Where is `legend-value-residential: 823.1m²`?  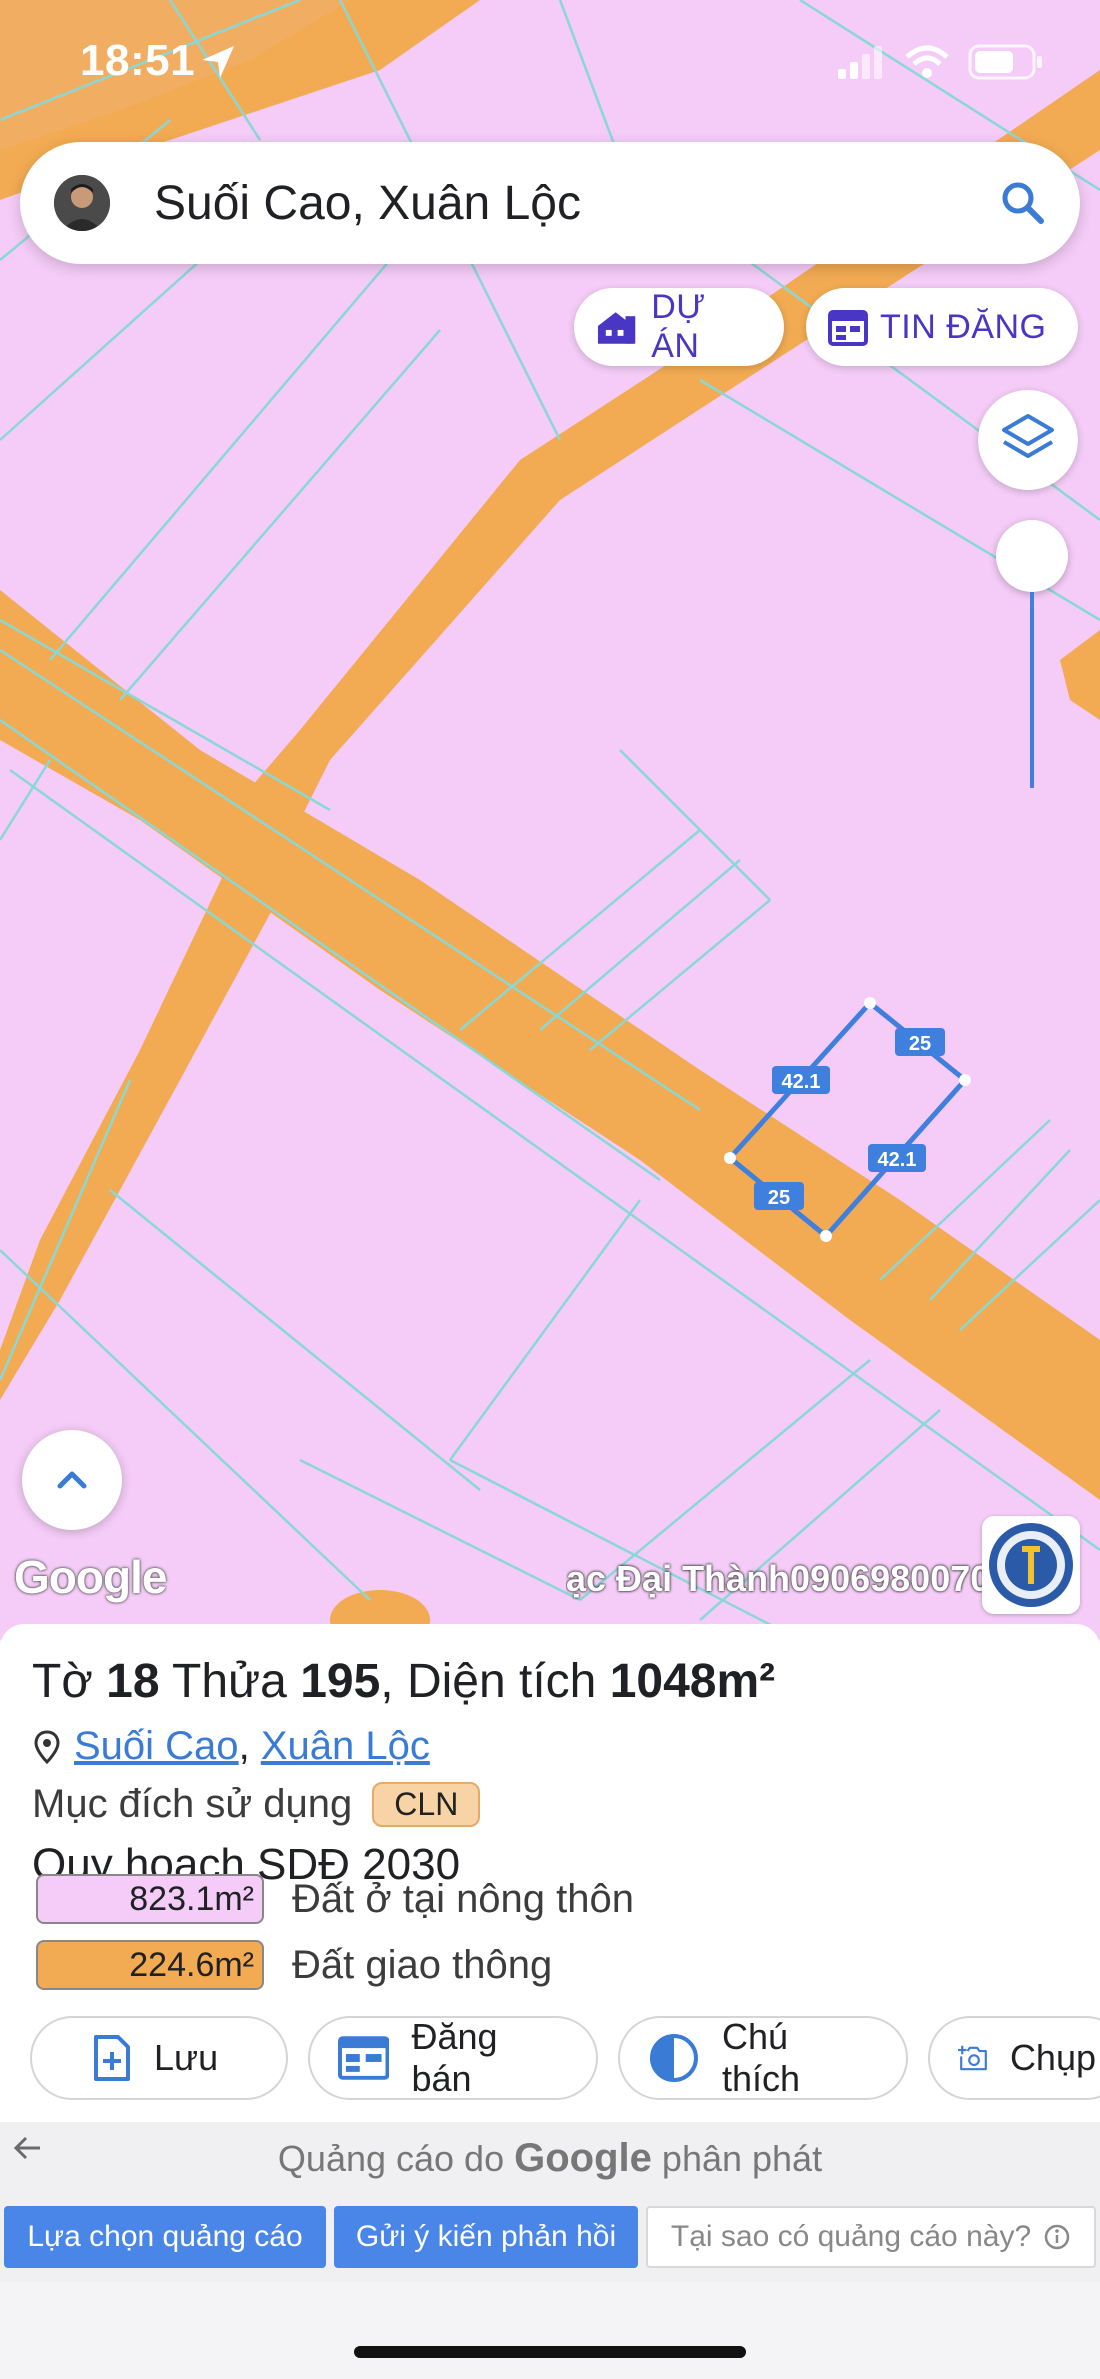 legend-value-residential: 823.1m² is located at coordinates (150, 1899).